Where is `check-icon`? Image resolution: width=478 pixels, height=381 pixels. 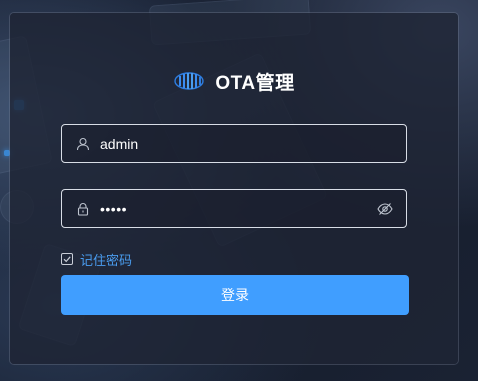
check-icon is located at coordinates (67, 259).